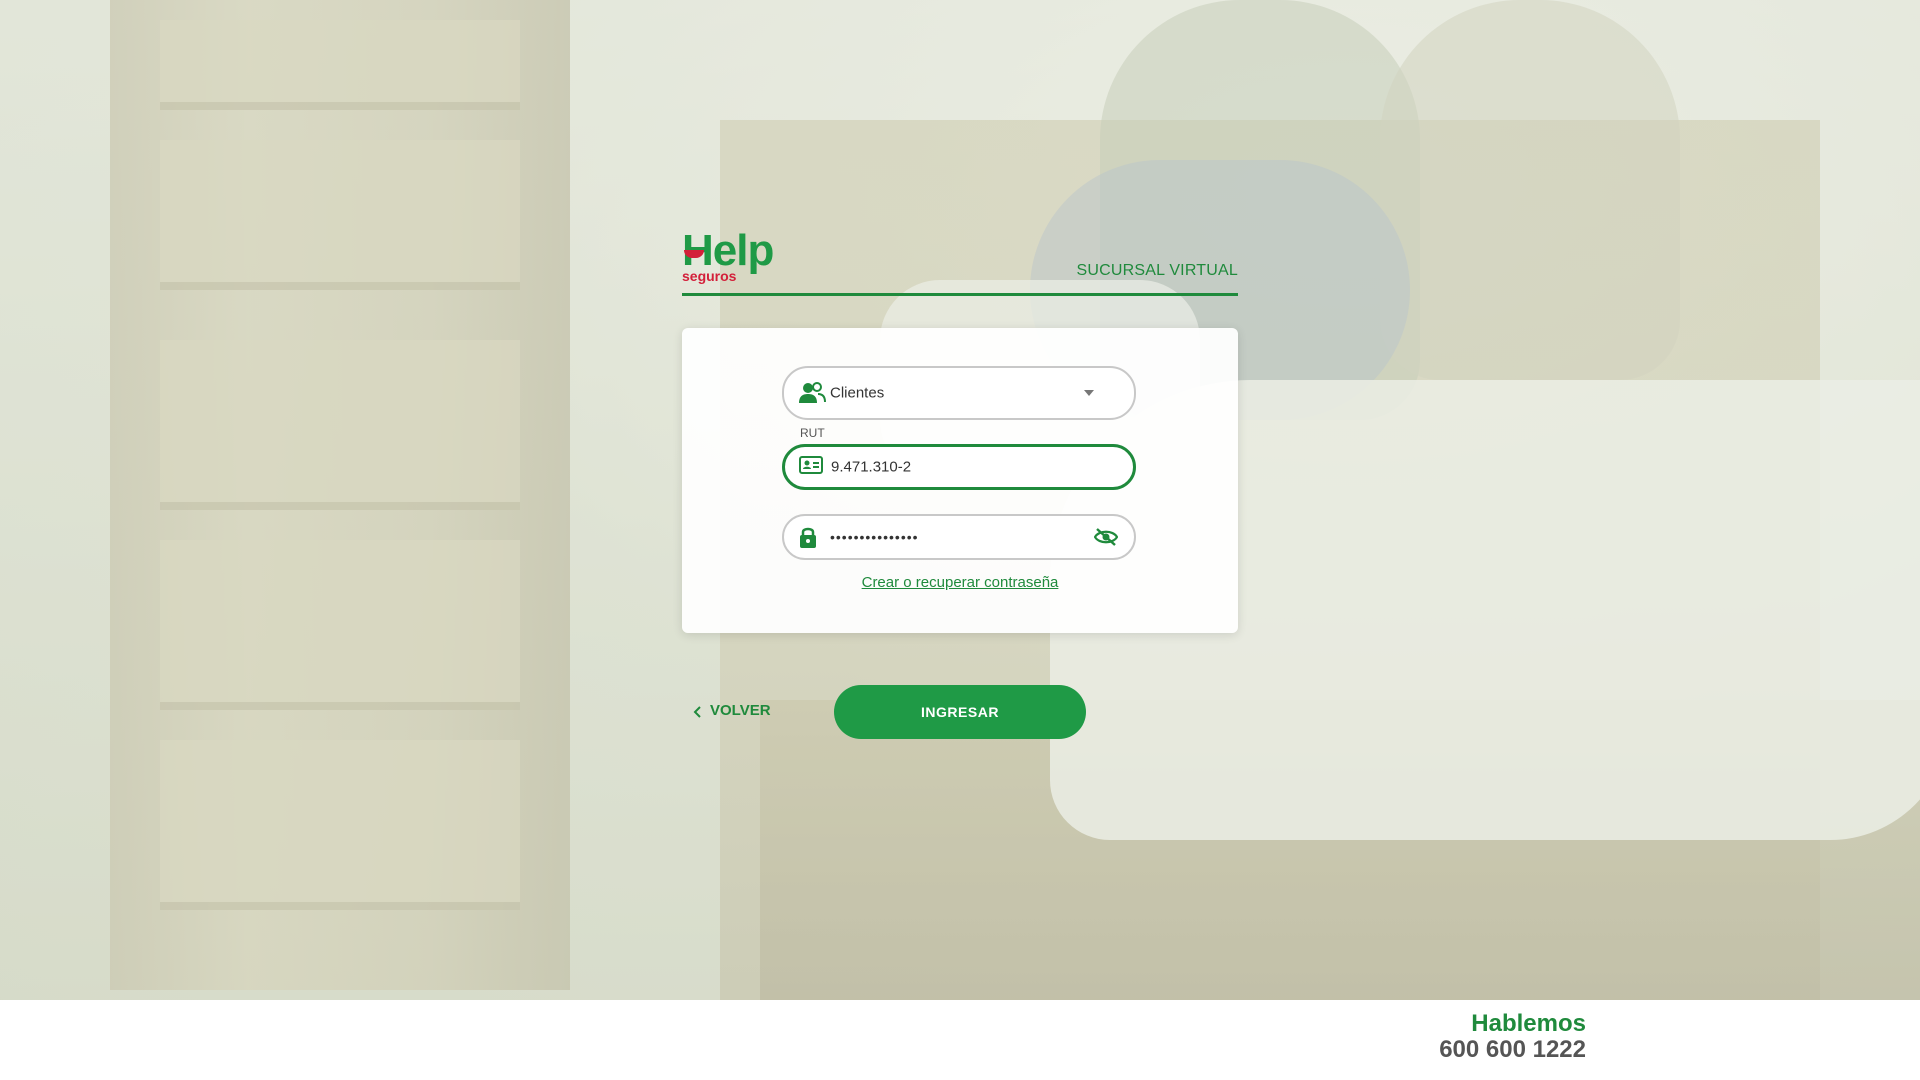 The height and width of the screenshot is (1080, 1920). Describe the element at coordinates (960, 712) in the screenshot. I see `login-submit-button: INGRESAR` at that location.